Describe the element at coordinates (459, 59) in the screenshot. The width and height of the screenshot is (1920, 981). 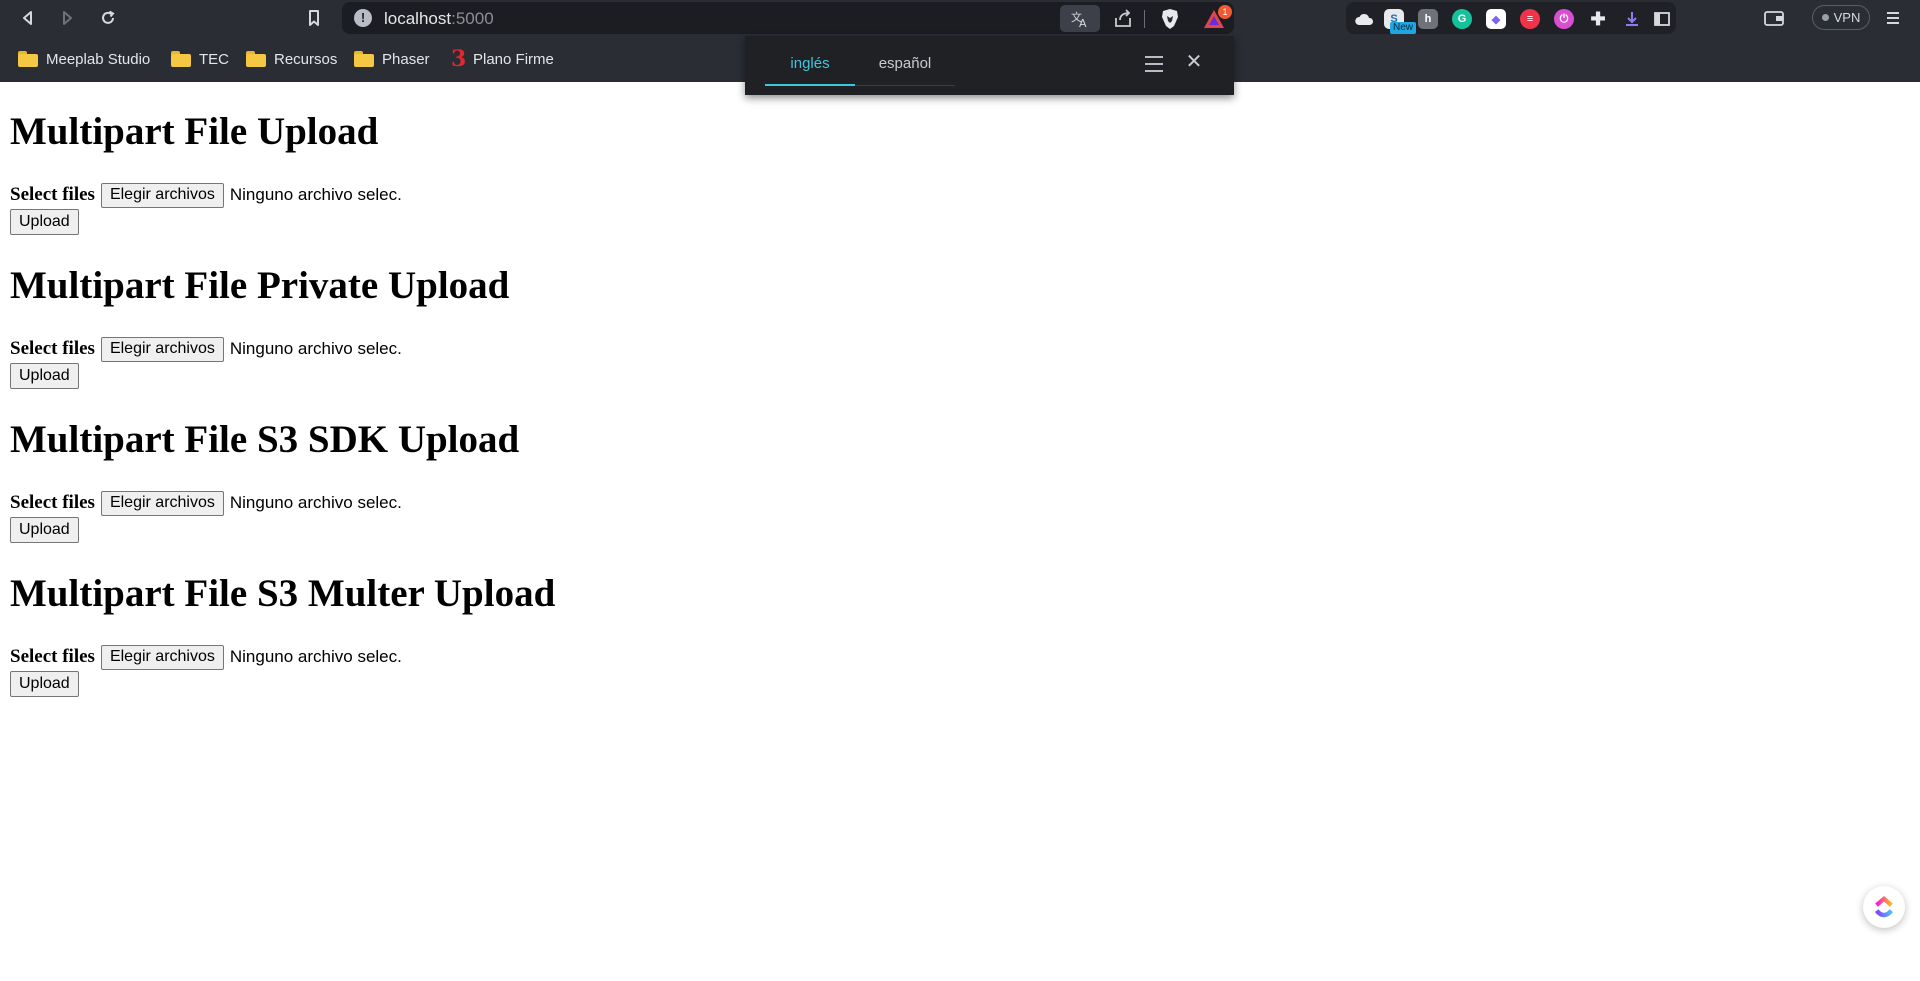
I see `plano-firme-favicon-icon: 3` at that location.